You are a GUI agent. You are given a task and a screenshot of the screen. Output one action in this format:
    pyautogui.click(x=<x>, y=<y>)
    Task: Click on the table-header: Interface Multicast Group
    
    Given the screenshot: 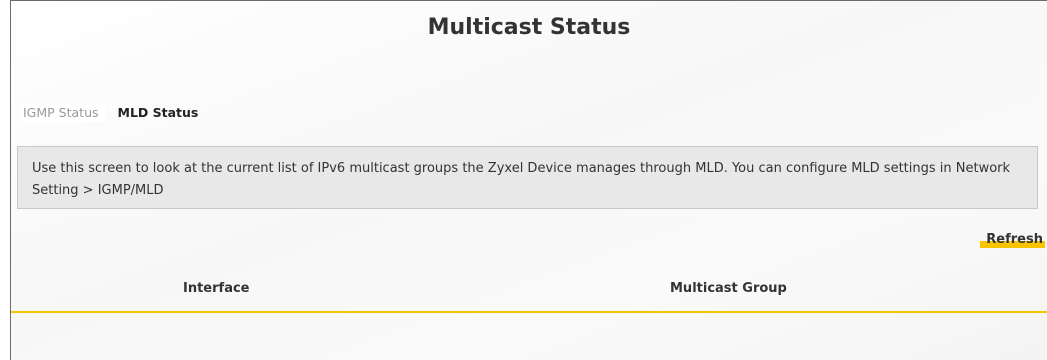 What is the action you would take?
    pyautogui.click(x=529, y=294)
    